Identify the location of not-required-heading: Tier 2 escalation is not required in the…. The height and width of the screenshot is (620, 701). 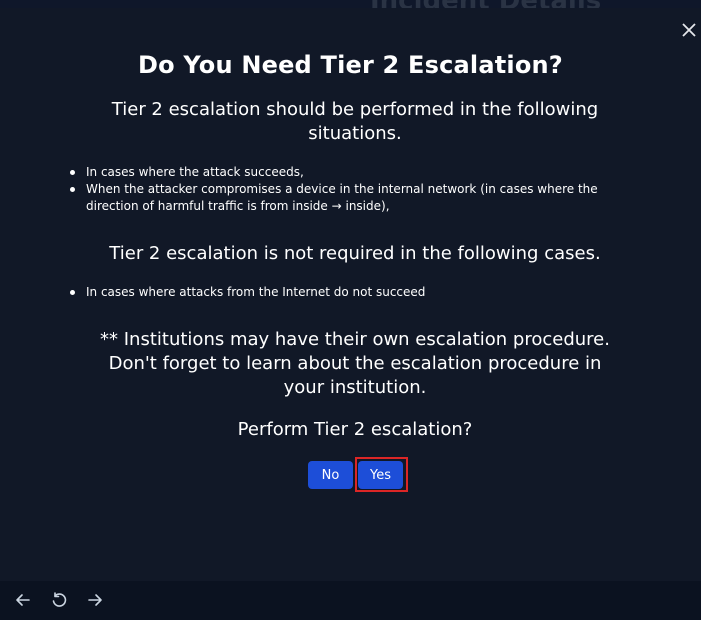
(355, 253).